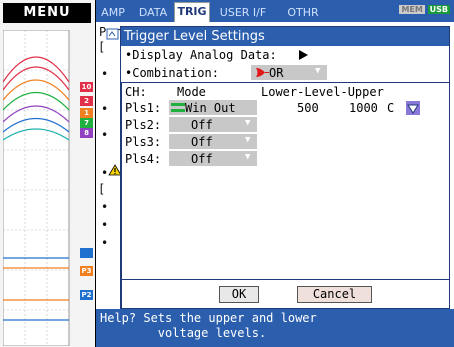 This screenshot has height=347, width=454. What do you see at coordinates (178, 107) in the screenshot?
I see `window-out-icon` at bounding box center [178, 107].